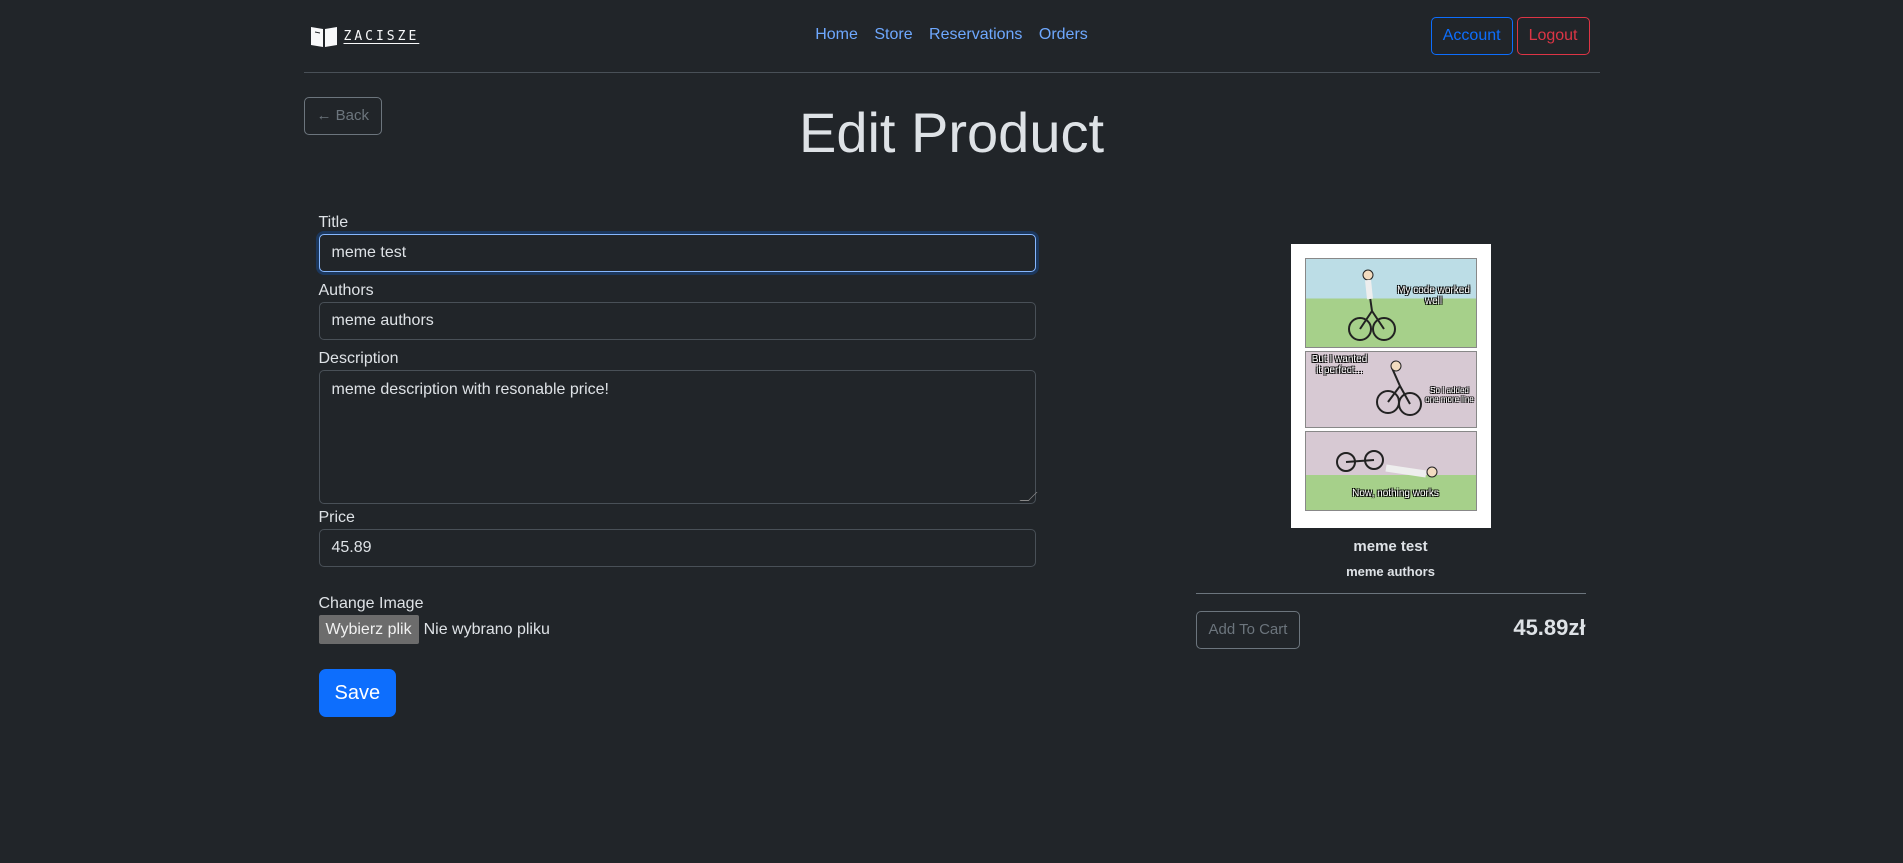  Describe the element at coordinates (371, 603) in the screenshot. I see `image-label: Change Image` at that location.